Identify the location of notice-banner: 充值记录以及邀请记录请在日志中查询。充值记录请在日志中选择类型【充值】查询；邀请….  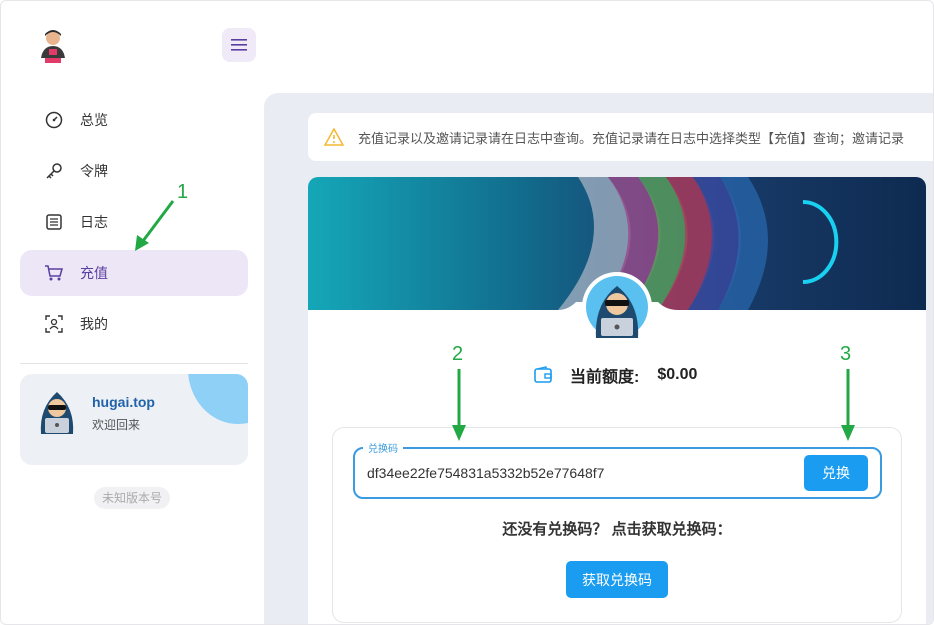
(620, 137).